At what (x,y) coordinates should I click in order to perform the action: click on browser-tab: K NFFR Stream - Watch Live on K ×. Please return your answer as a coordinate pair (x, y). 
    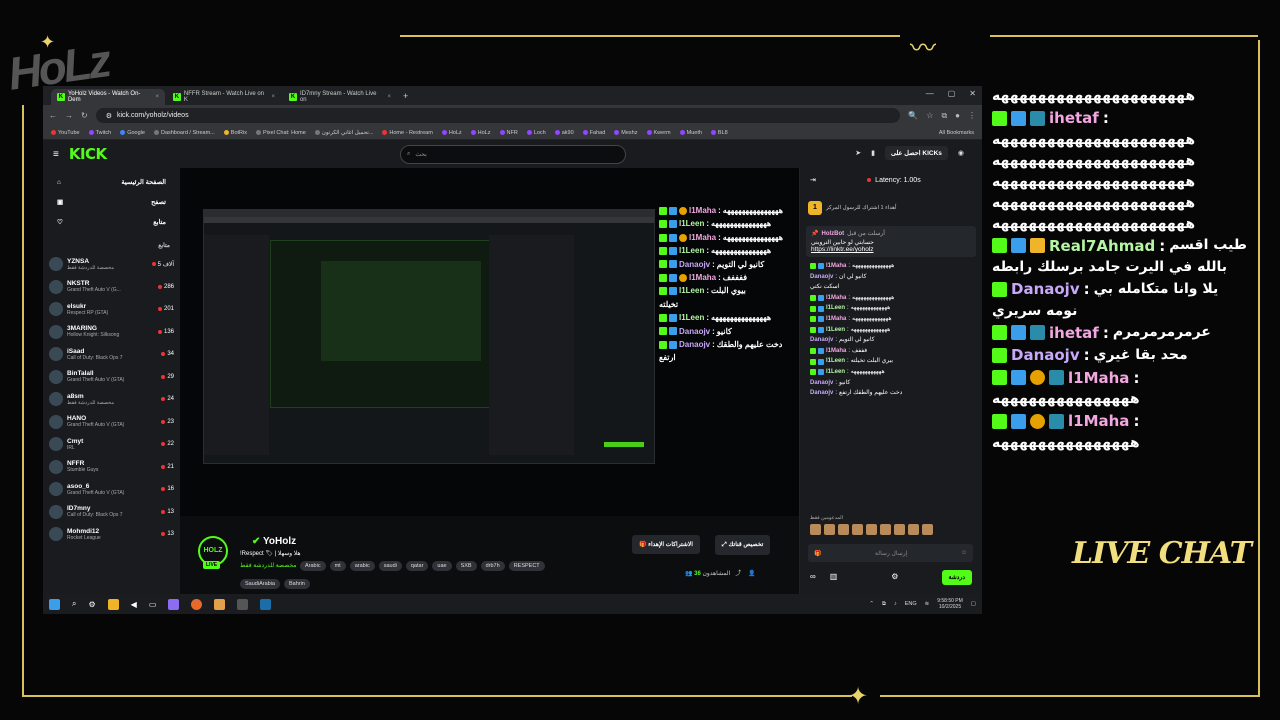
    Looking at the image, I should click on (224, 97).